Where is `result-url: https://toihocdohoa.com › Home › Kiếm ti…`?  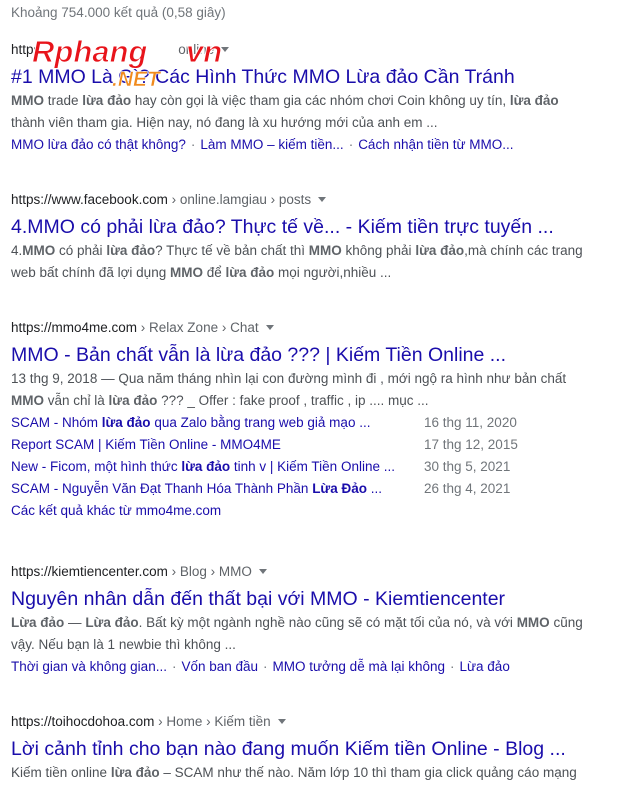
result-url: https://toihocdohoa.com › Home › Kiếm ti… is located at coordinates (318, 722).